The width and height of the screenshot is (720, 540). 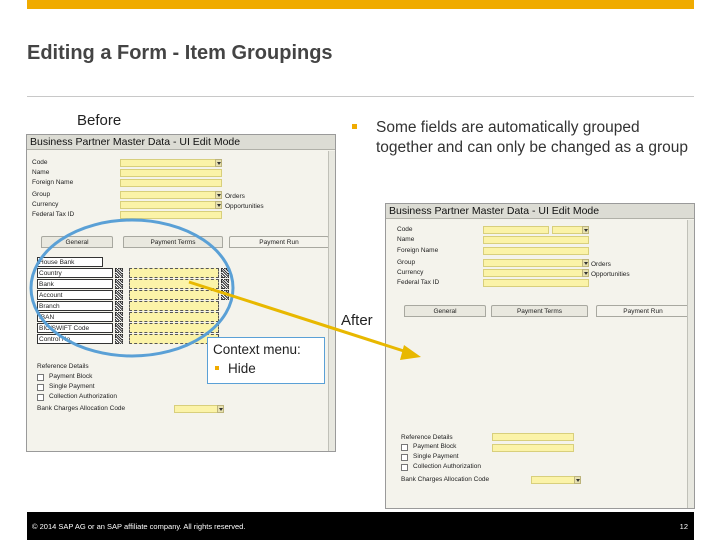 I want to click on top-accent-bar, so click(x=360, y=4).